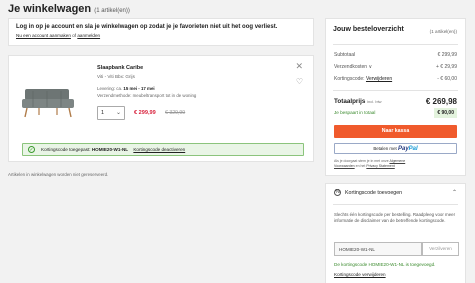 This screenshot has height=283, width=475. I want to click on paypal-prefix: Betalen met, so click(385, 148).